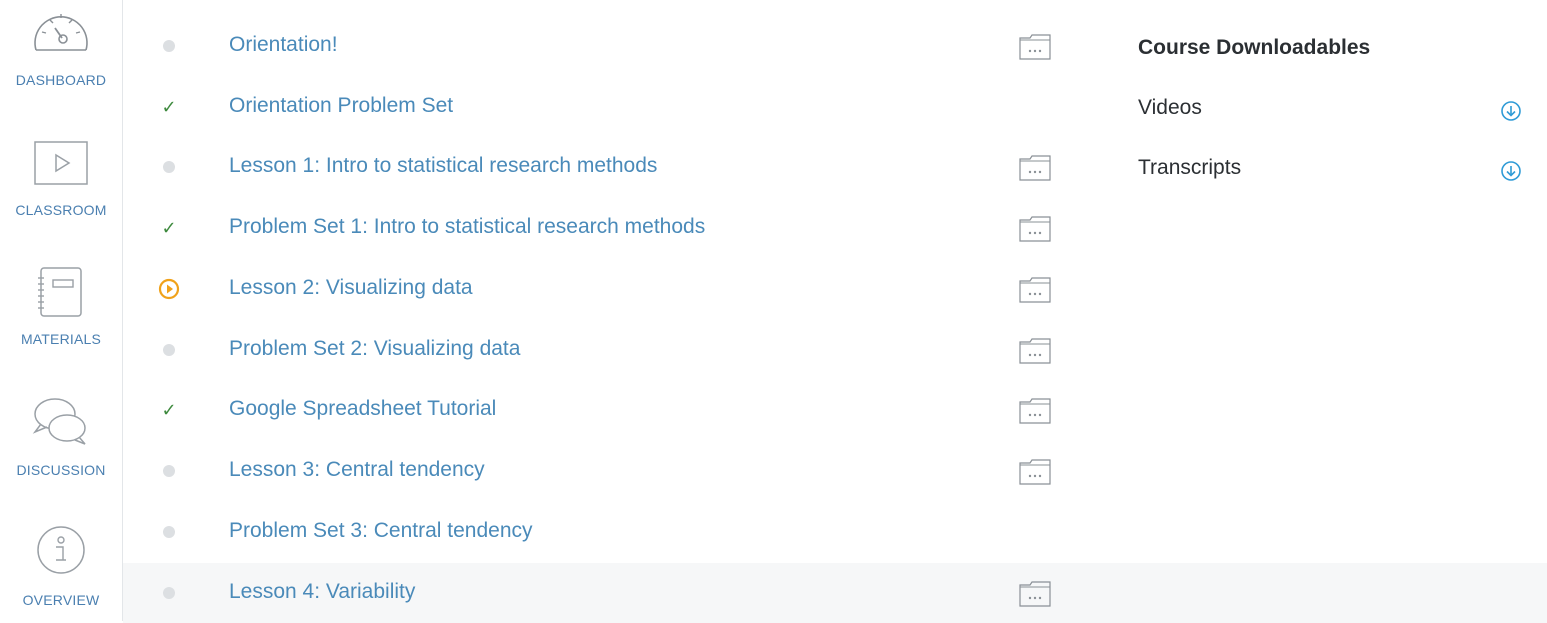  Describe the element at coordinates (374, 349) in the screenshot. I see `lesson-link: Problem Set 2: Visualizing data` at that location.